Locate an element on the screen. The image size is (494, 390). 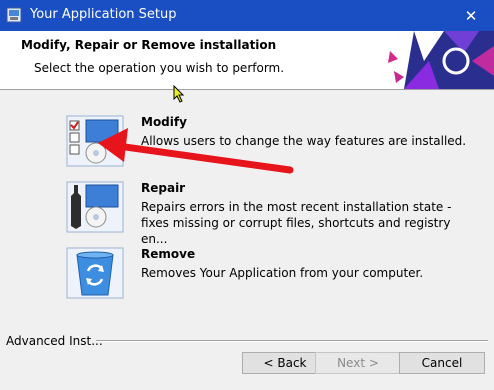
window-title: Your Application Setup is located at coordinates (103, 14).